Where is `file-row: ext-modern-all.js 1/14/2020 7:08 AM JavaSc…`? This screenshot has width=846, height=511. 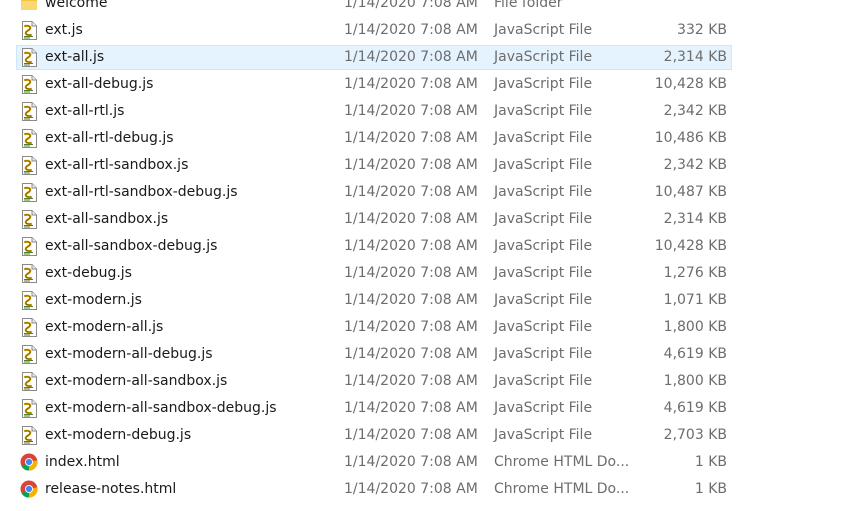 file-row: ext-modern-all.js 1/14/2020 7:08 AM JavaSc… is located at coordinates (423, 327).